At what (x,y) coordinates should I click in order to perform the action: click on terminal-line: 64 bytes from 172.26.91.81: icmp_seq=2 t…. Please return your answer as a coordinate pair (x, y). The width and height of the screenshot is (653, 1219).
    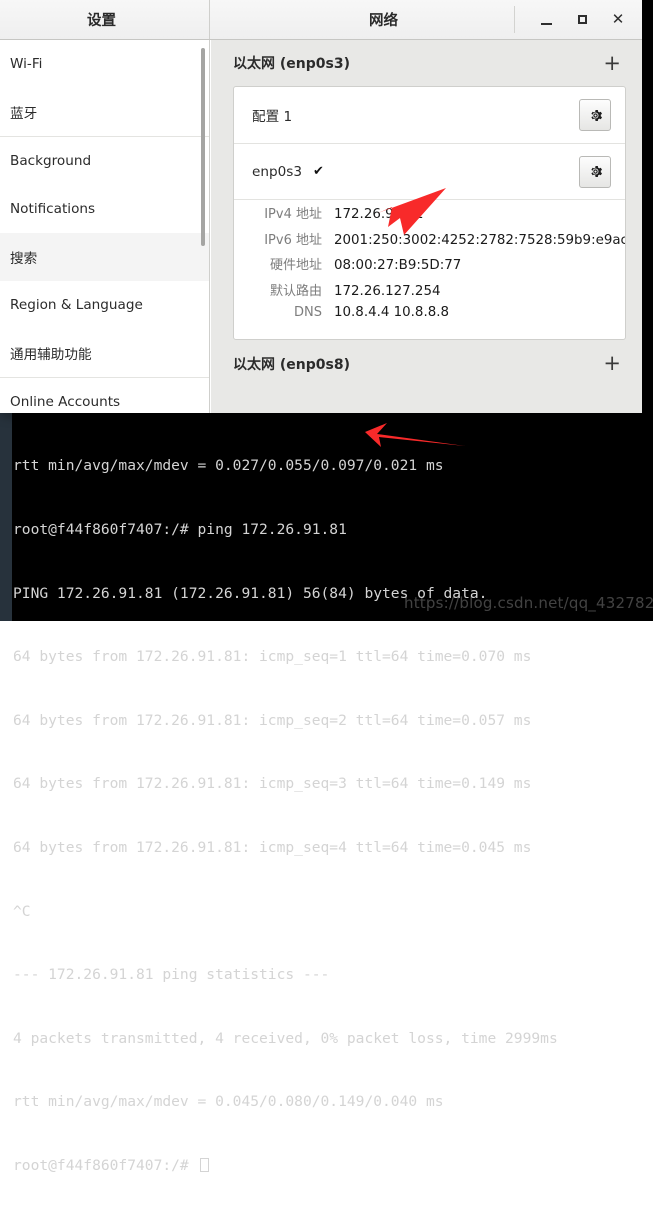
    Looking at the image, I should click on (272, 720).